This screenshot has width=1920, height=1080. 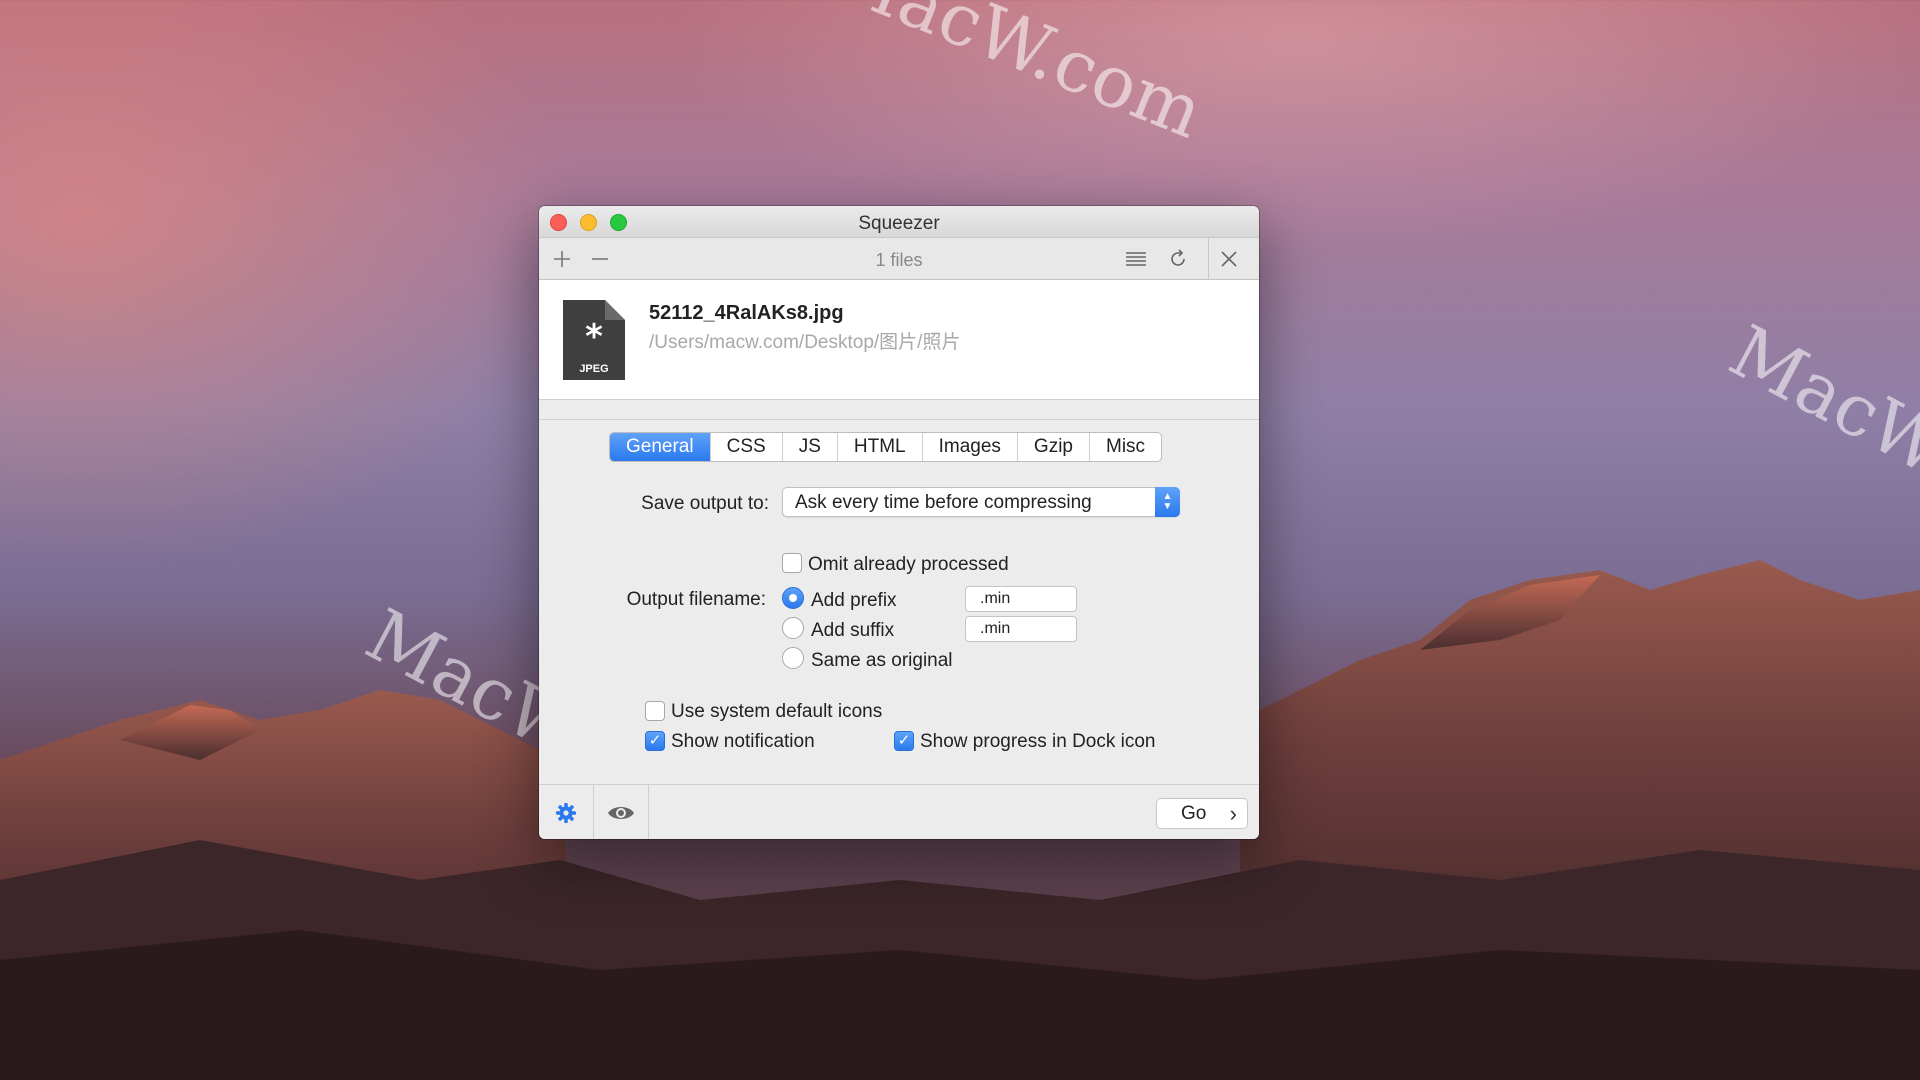 What do you see at coordinates (746, 313) in the screenshot?
I see `file-name: 52112_4RalAKs8.jpg` at bounding box center [746, 313].